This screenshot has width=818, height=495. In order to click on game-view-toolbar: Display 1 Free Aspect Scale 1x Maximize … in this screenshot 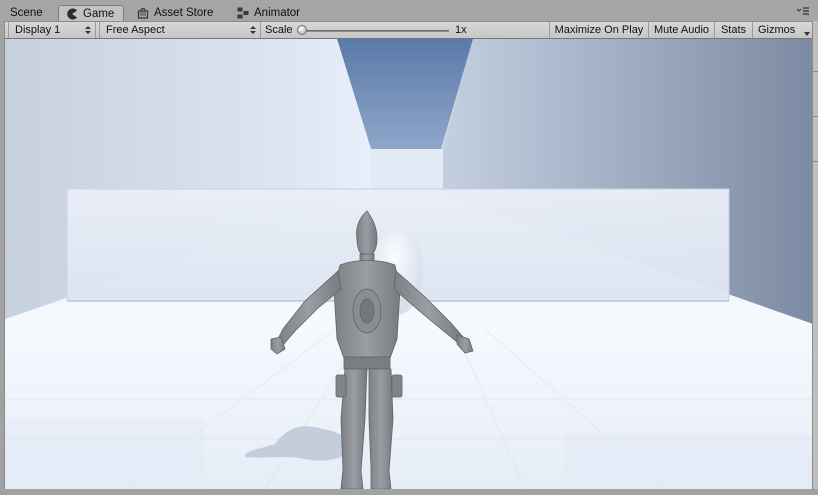, I will do `click(409, 30)`.